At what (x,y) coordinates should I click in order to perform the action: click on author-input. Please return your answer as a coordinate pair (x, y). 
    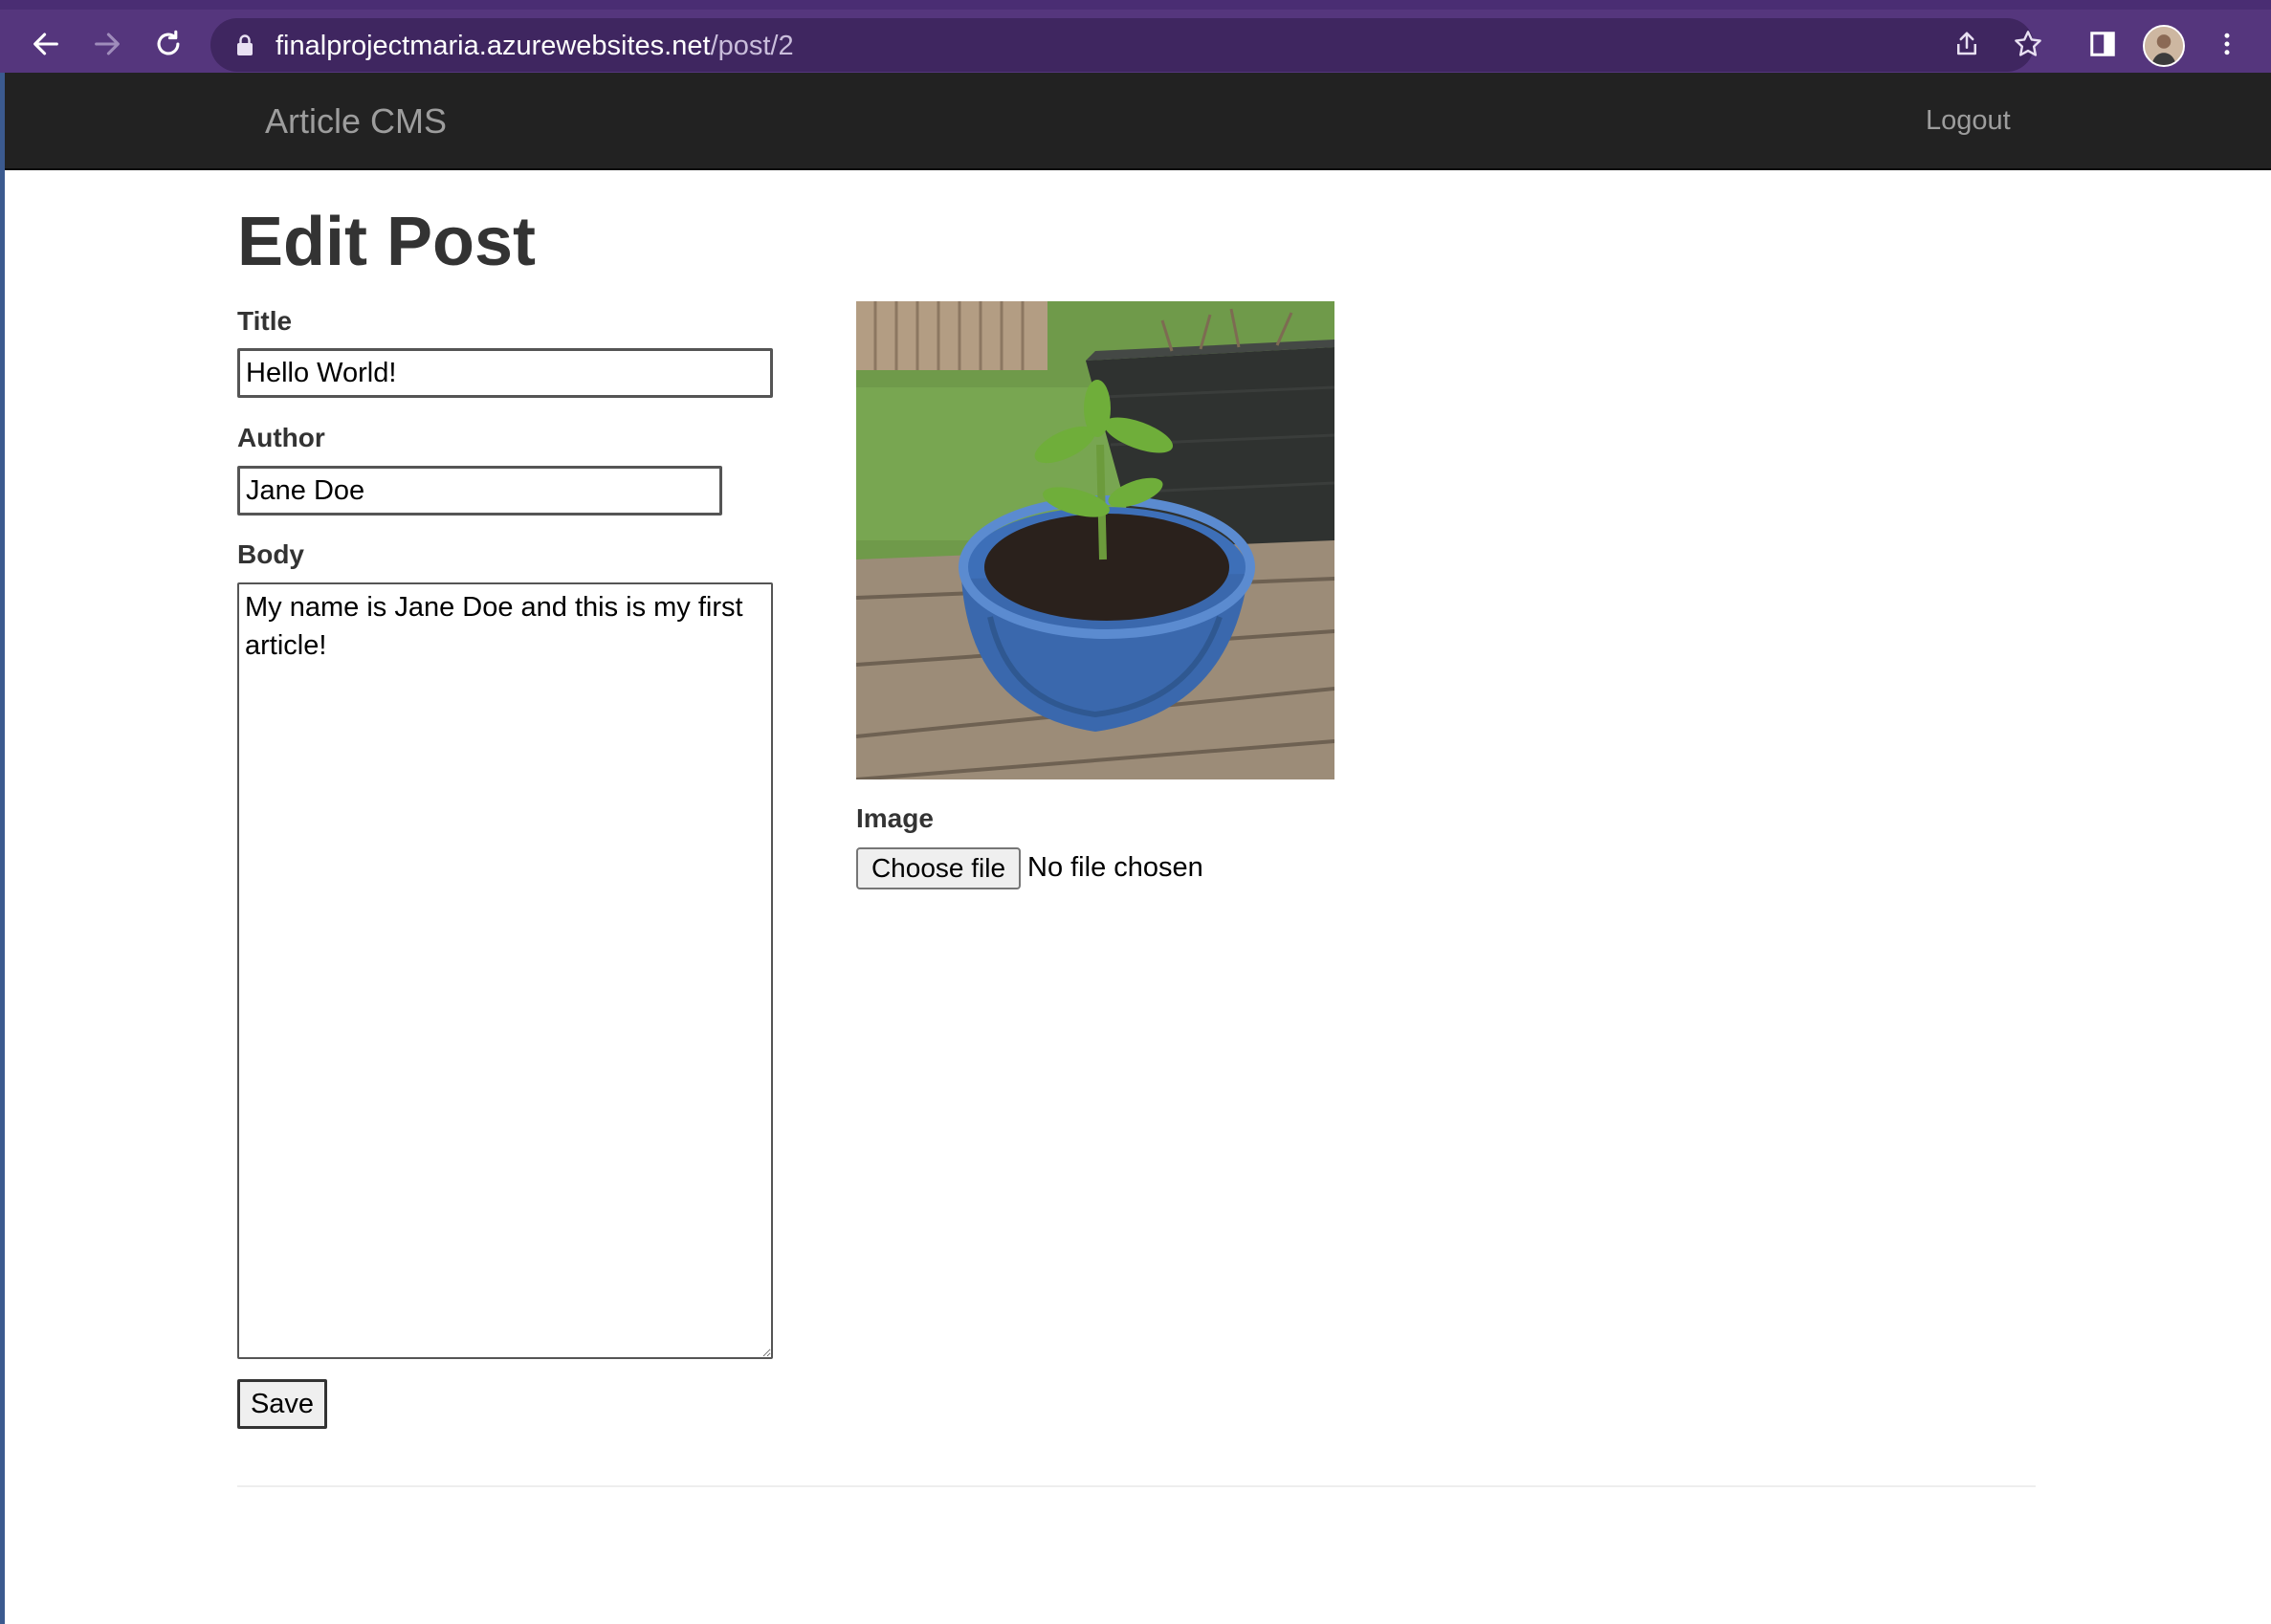
    Looking at the image, I should click on (480, 491).